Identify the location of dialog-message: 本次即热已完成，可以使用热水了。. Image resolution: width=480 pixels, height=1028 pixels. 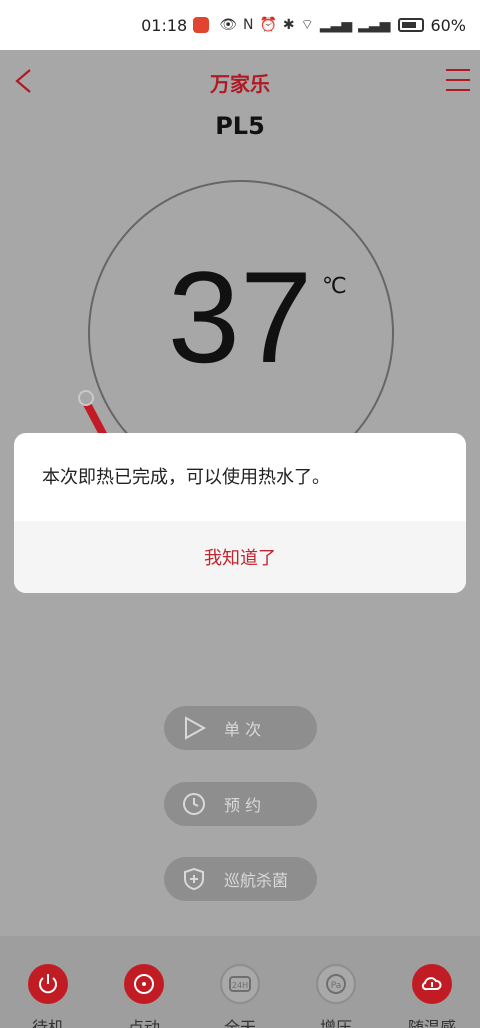
(186, 477).